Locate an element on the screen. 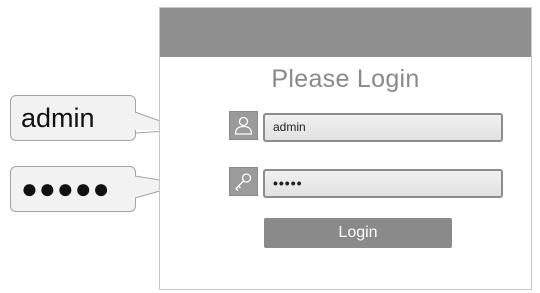  password-input: ••••• is located at coordinates (383, 183).